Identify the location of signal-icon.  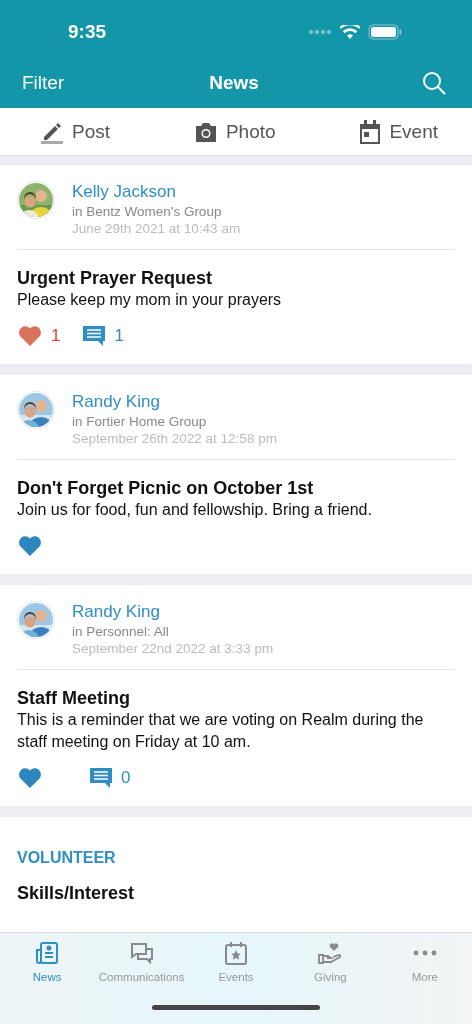
(320, 32).